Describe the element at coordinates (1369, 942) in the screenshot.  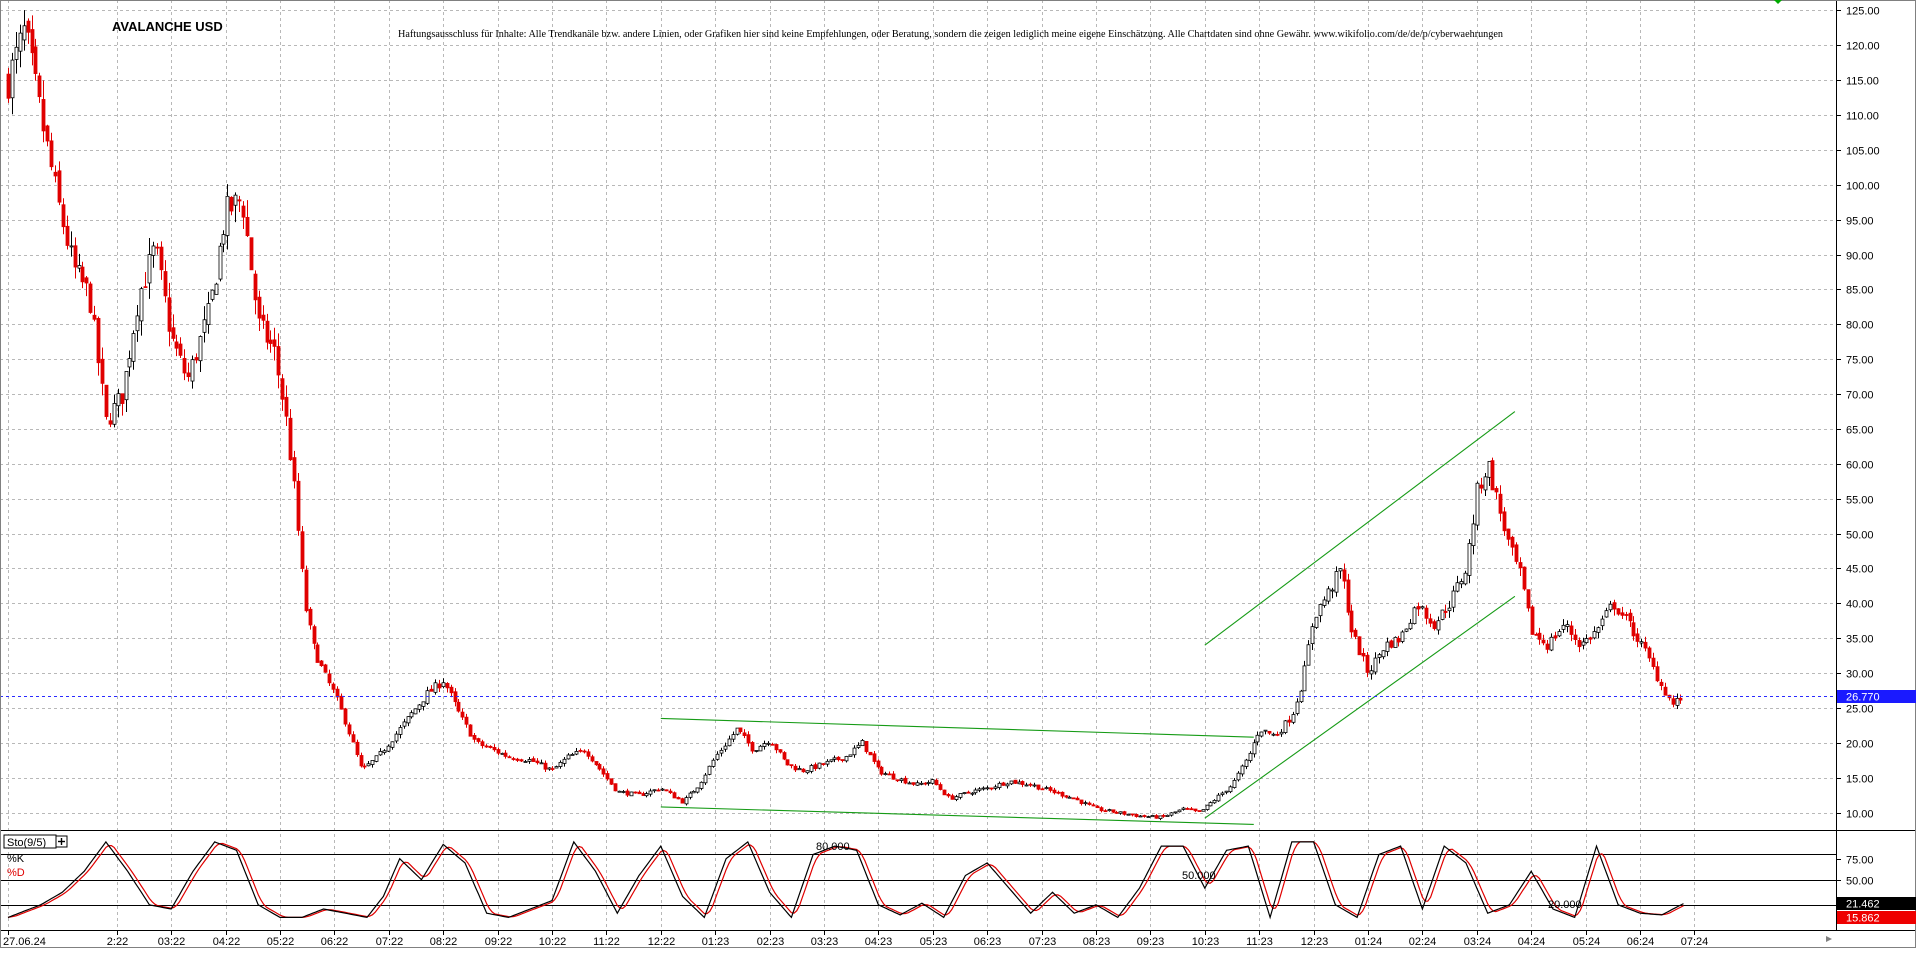
I see `x-tick-label: 01:24` at that location.